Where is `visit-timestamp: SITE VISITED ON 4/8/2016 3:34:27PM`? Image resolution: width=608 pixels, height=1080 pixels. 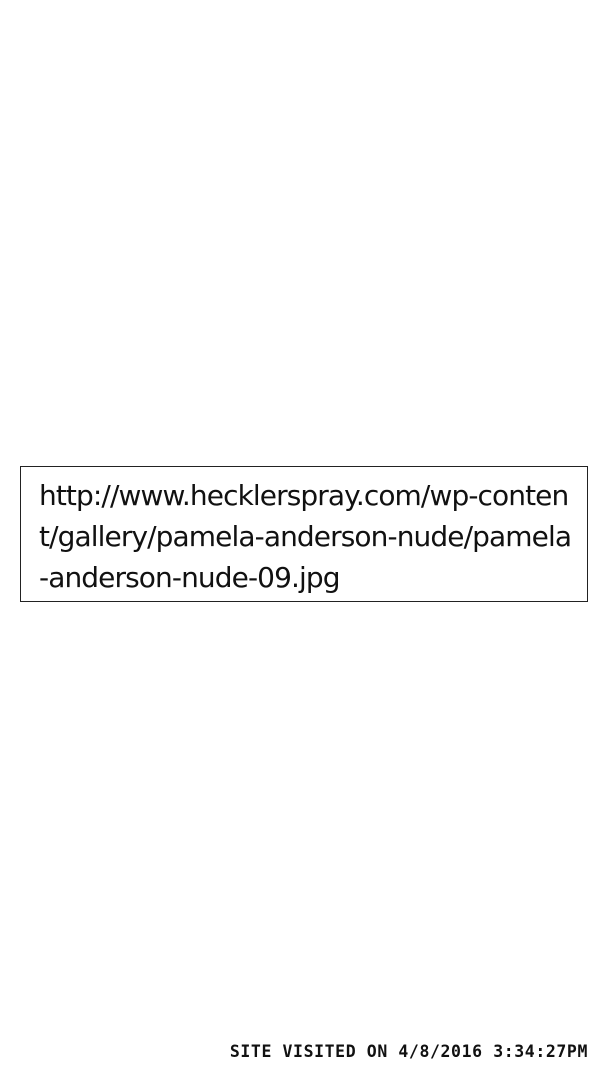 visit-timestamp: SITE VISITED ON 4/8/2016 3:34:27PM is located at coordinates (408, 1051).